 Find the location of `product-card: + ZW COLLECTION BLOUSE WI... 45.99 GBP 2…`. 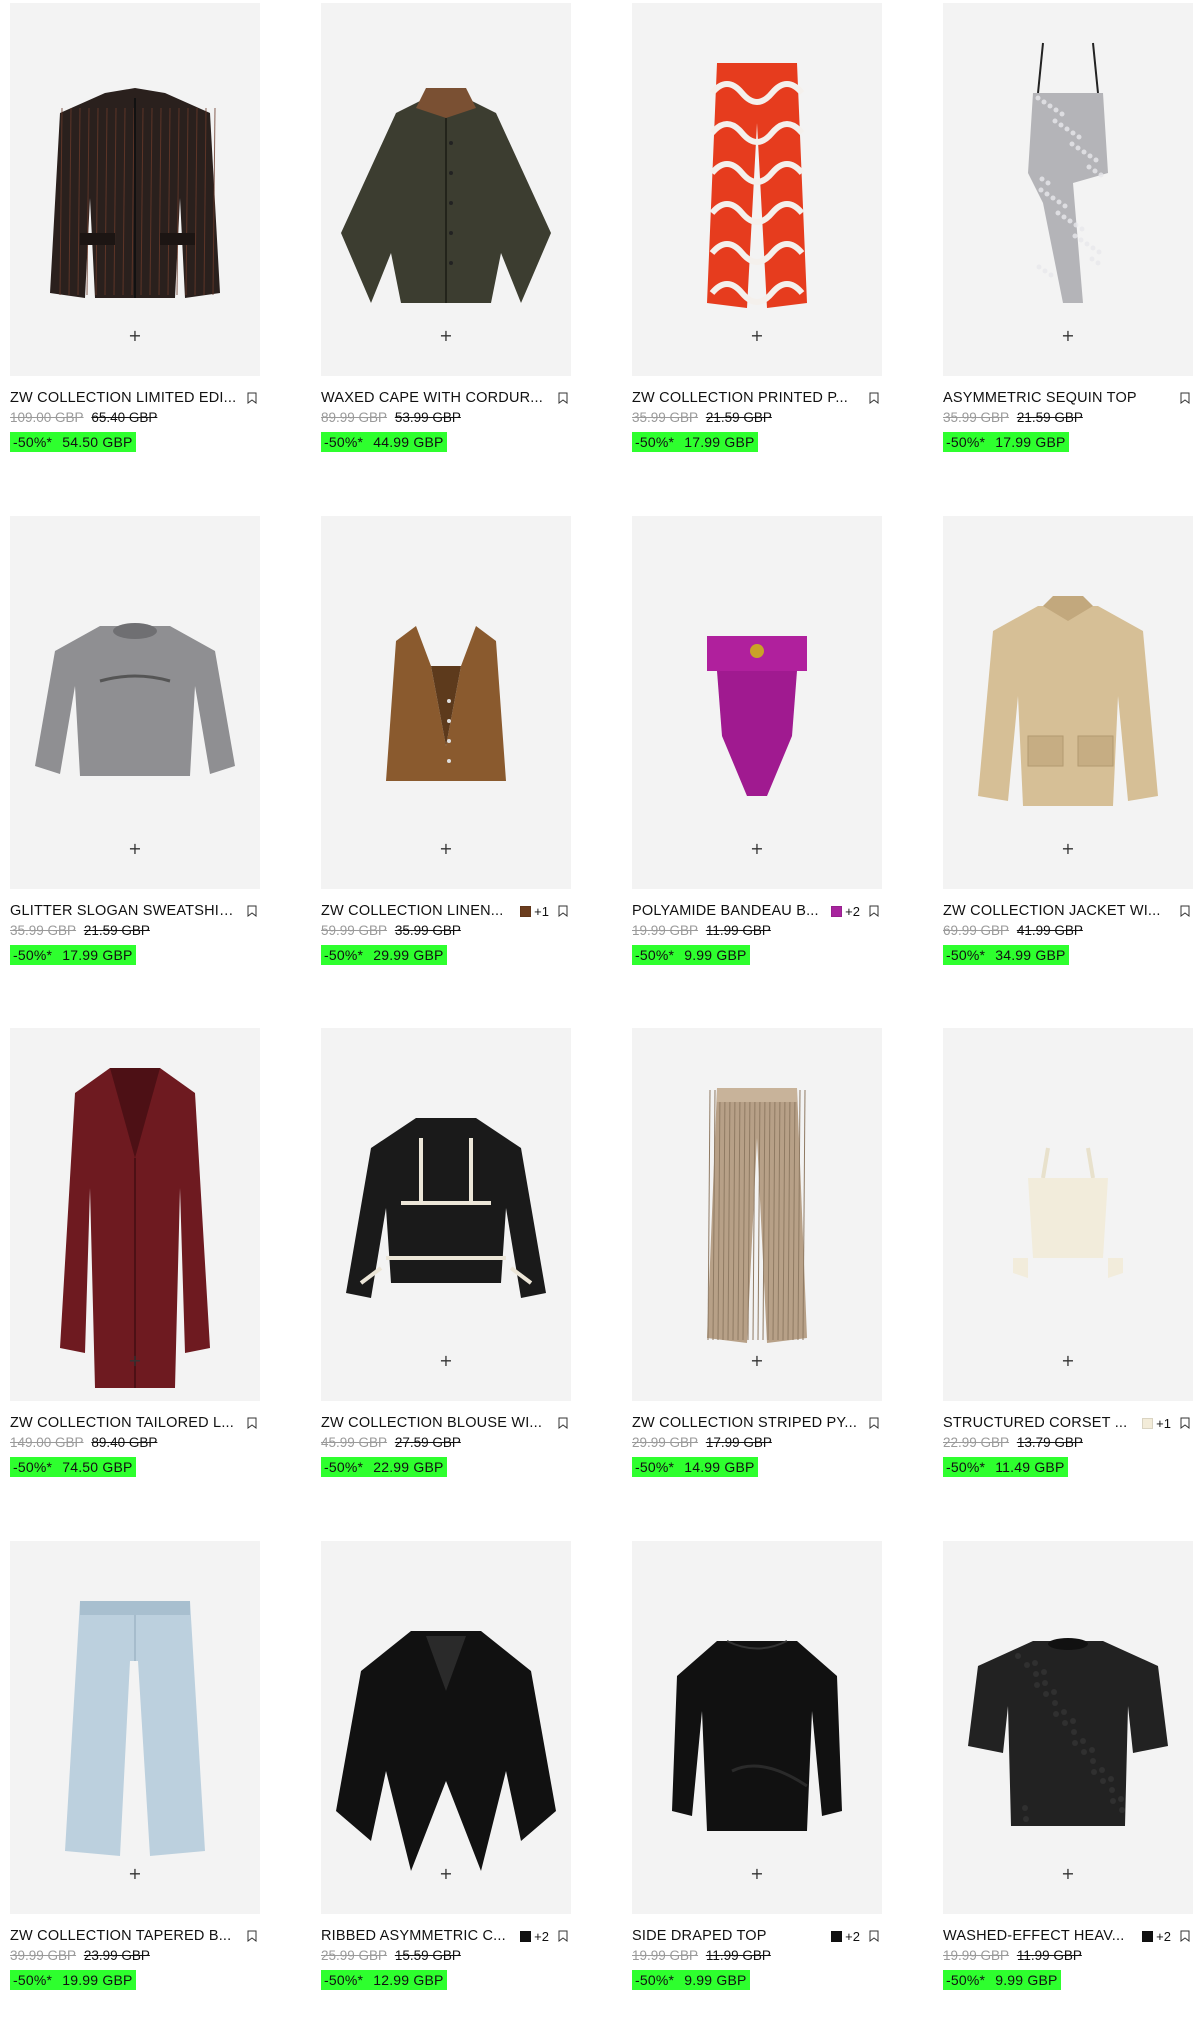

product-card: + ZW COLLECTION BLOUSE WI... 45.99 GBP 2… is located at coordinates (457, 1275).